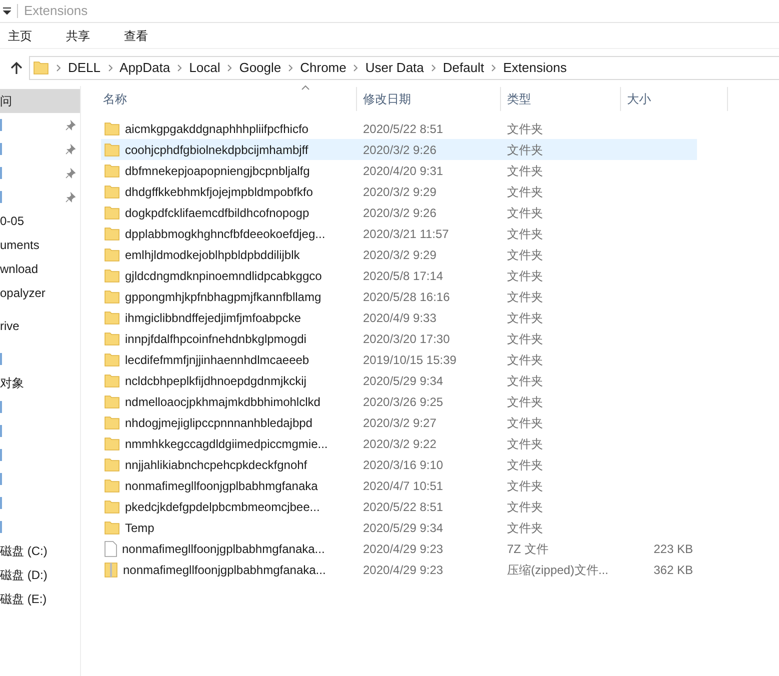 The height and width of the screenshot is (676, 779). I want to click on zipped-folder-icon, so click(111, 570).